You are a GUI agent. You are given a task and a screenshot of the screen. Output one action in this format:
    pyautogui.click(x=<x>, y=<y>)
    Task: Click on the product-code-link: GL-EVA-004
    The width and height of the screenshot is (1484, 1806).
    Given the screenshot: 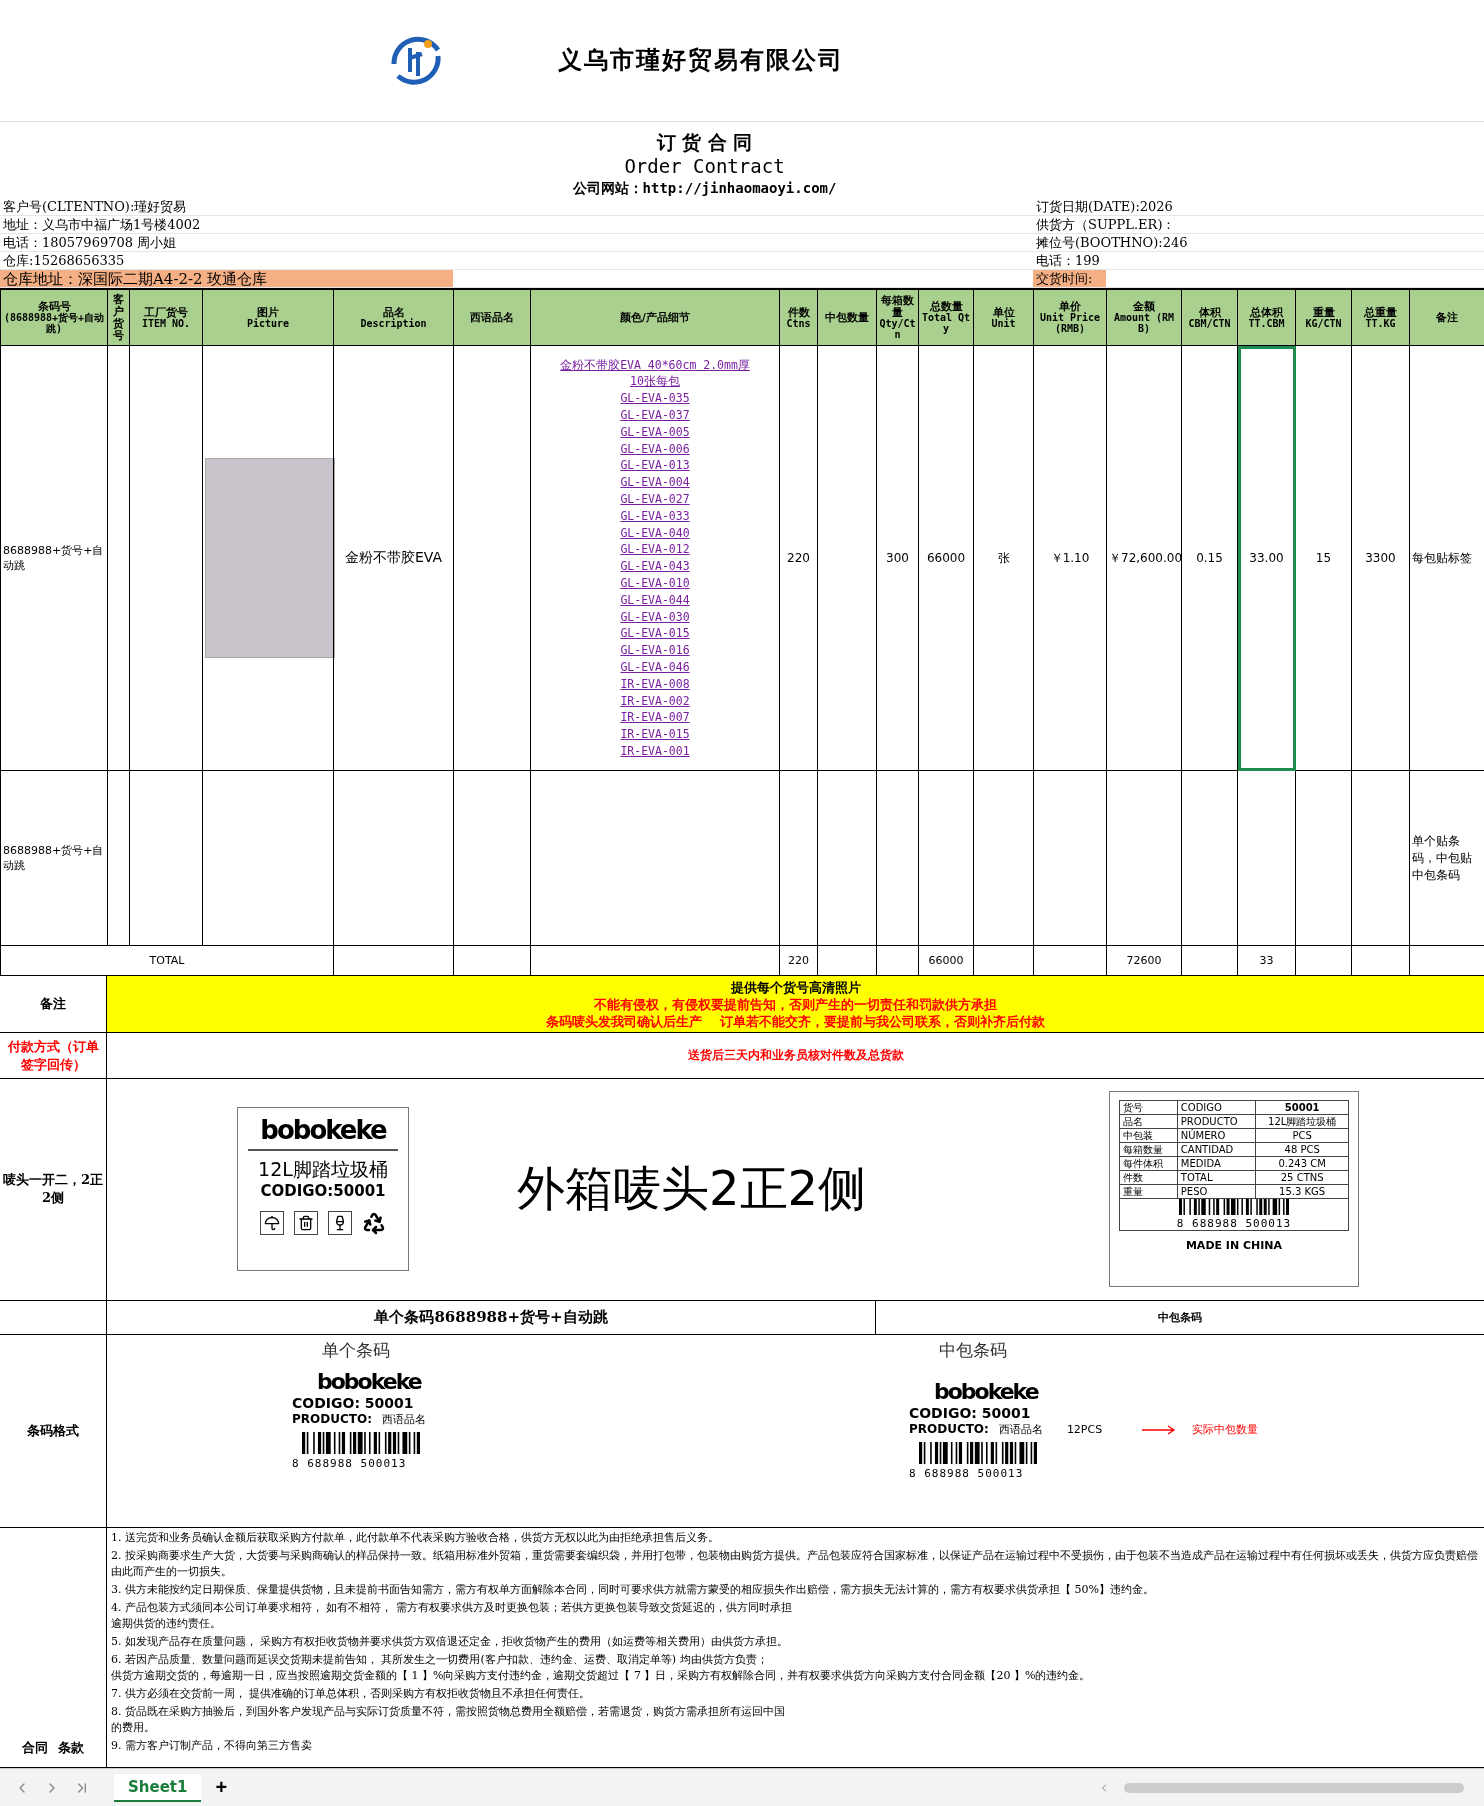 What is the action you would take?
    pyautogui.click(x=655, y=483)
    